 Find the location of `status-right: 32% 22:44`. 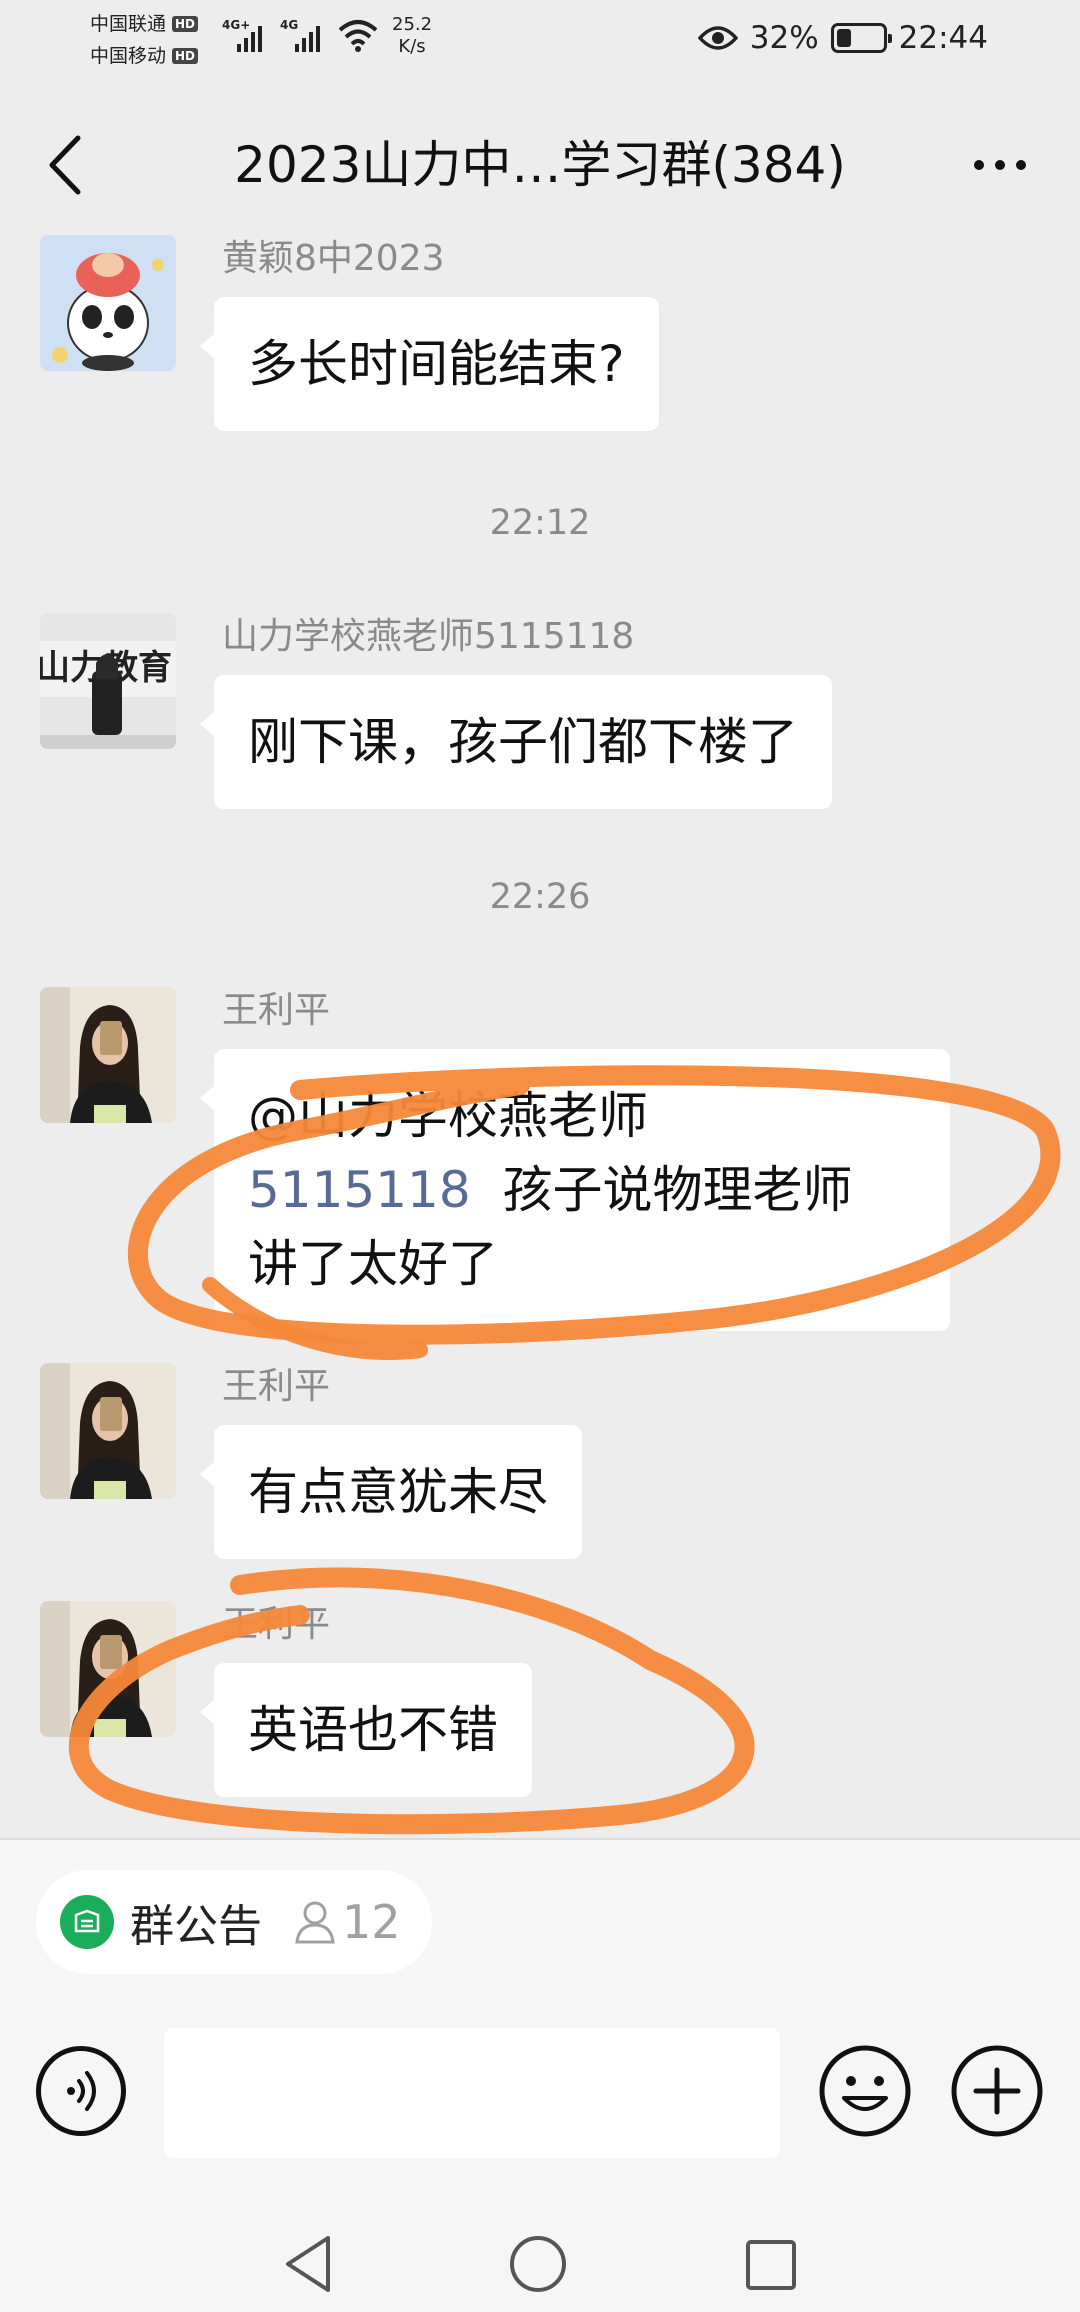

status-right: 32% 22:44 is located at coordinates (842, 38).